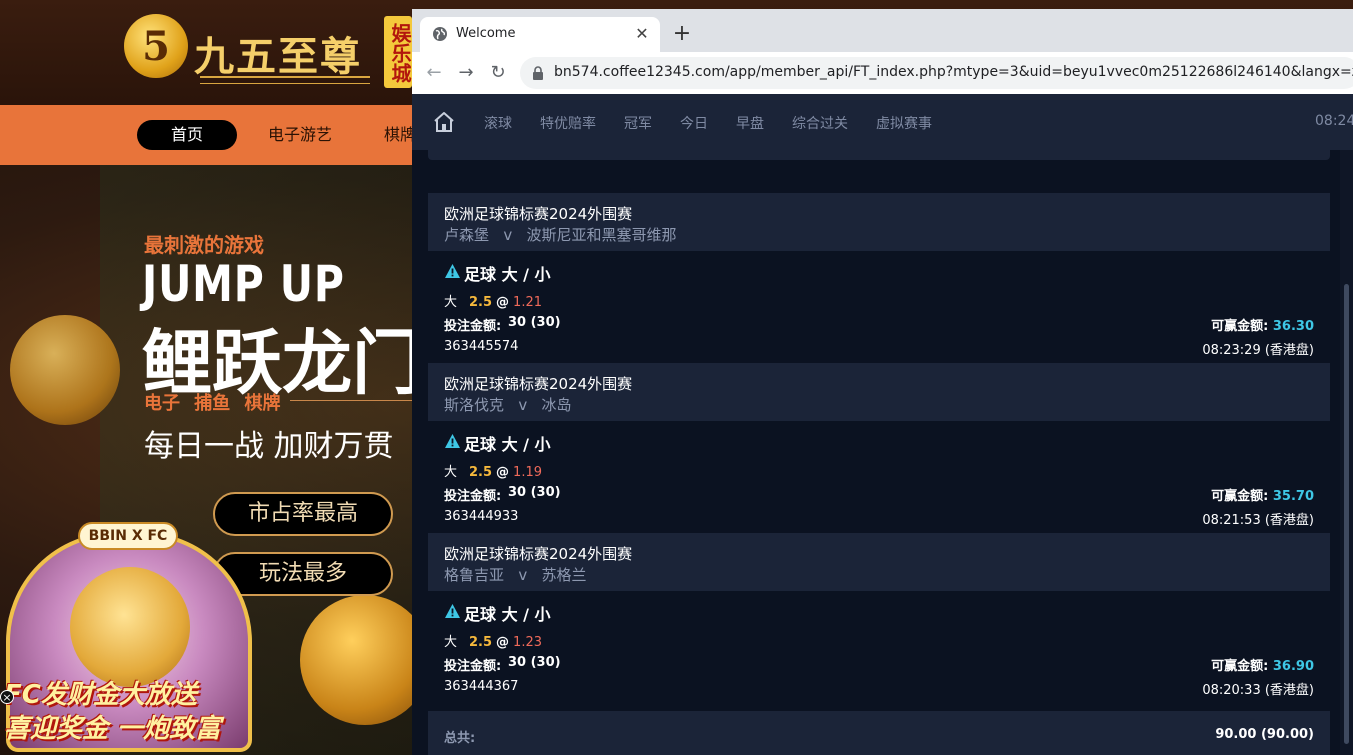 This screenshot has width=1353, height=755. Describe the element at coordinates (879, 562) in the screenshot. I see `ticket-header: 欧洲足球锦标赛2024外围赛 格鲁吉亚 v 苏格兰` at that location.